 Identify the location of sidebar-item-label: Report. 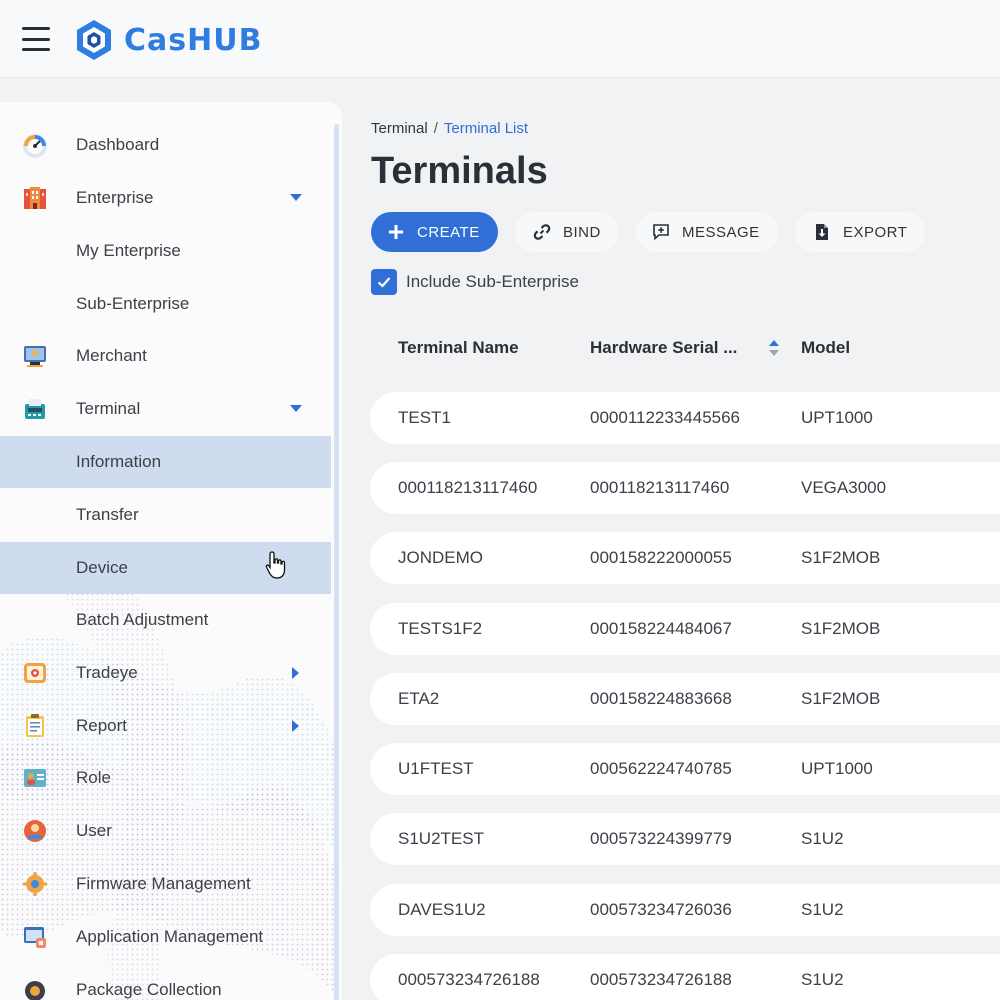
(102, 725).